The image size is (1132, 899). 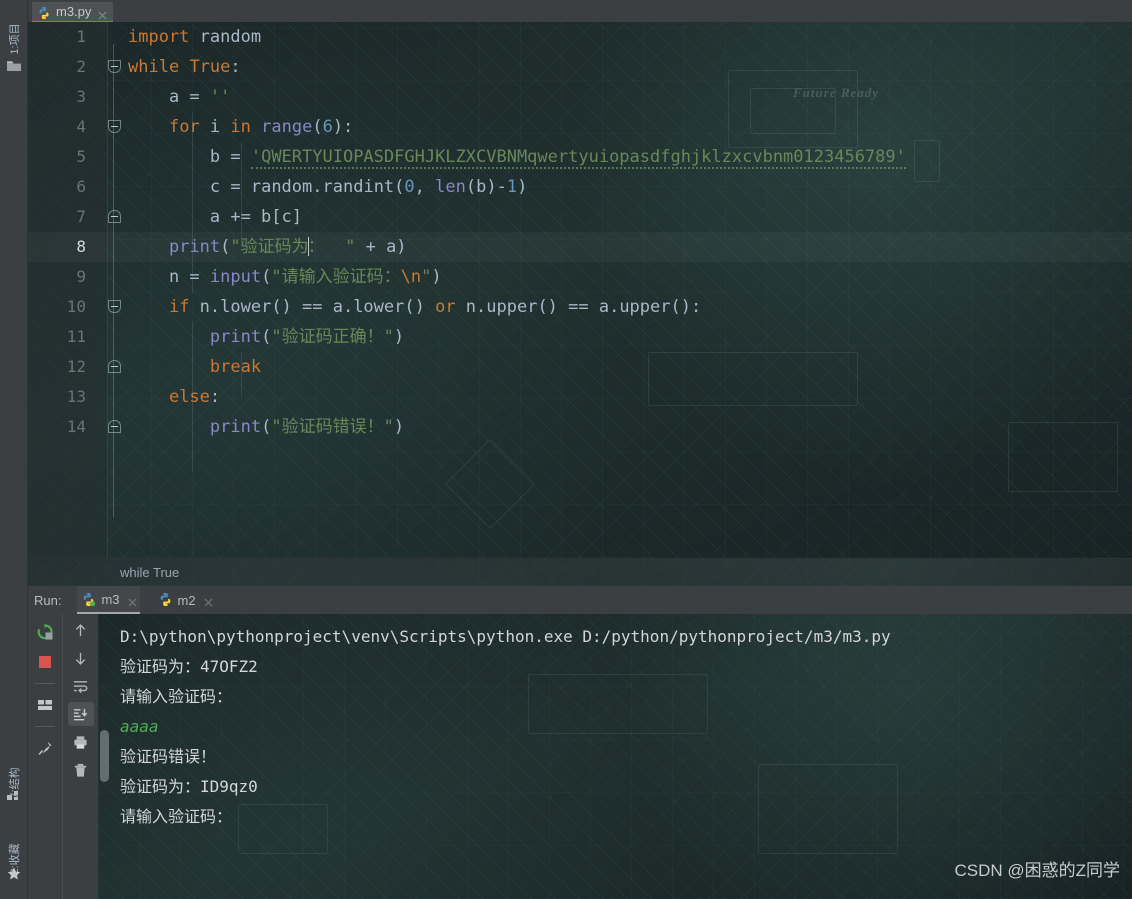 I want to click on line-number: 4, so click(x=81, y=126).